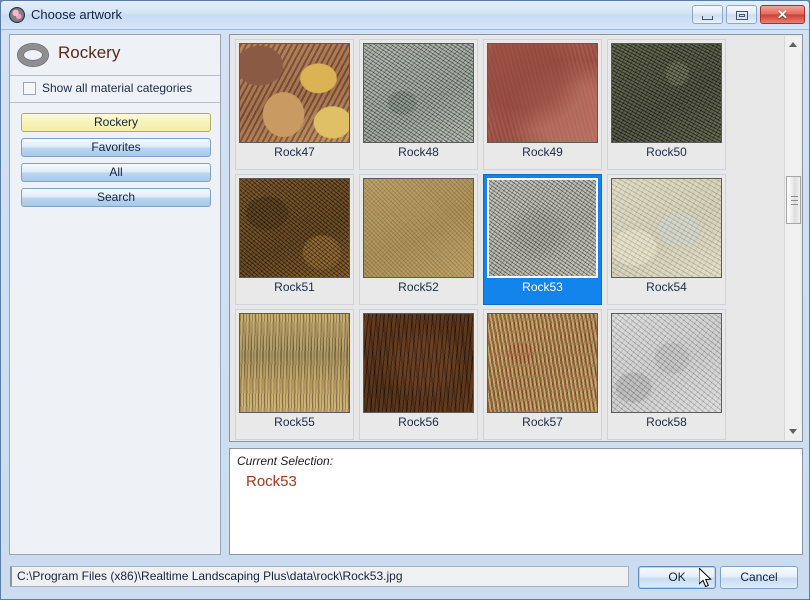  What do you see at coordinates (116, 147) in the screenshot?
I see `category-button-favorites: Favorites` at bounding box center [116, 147].